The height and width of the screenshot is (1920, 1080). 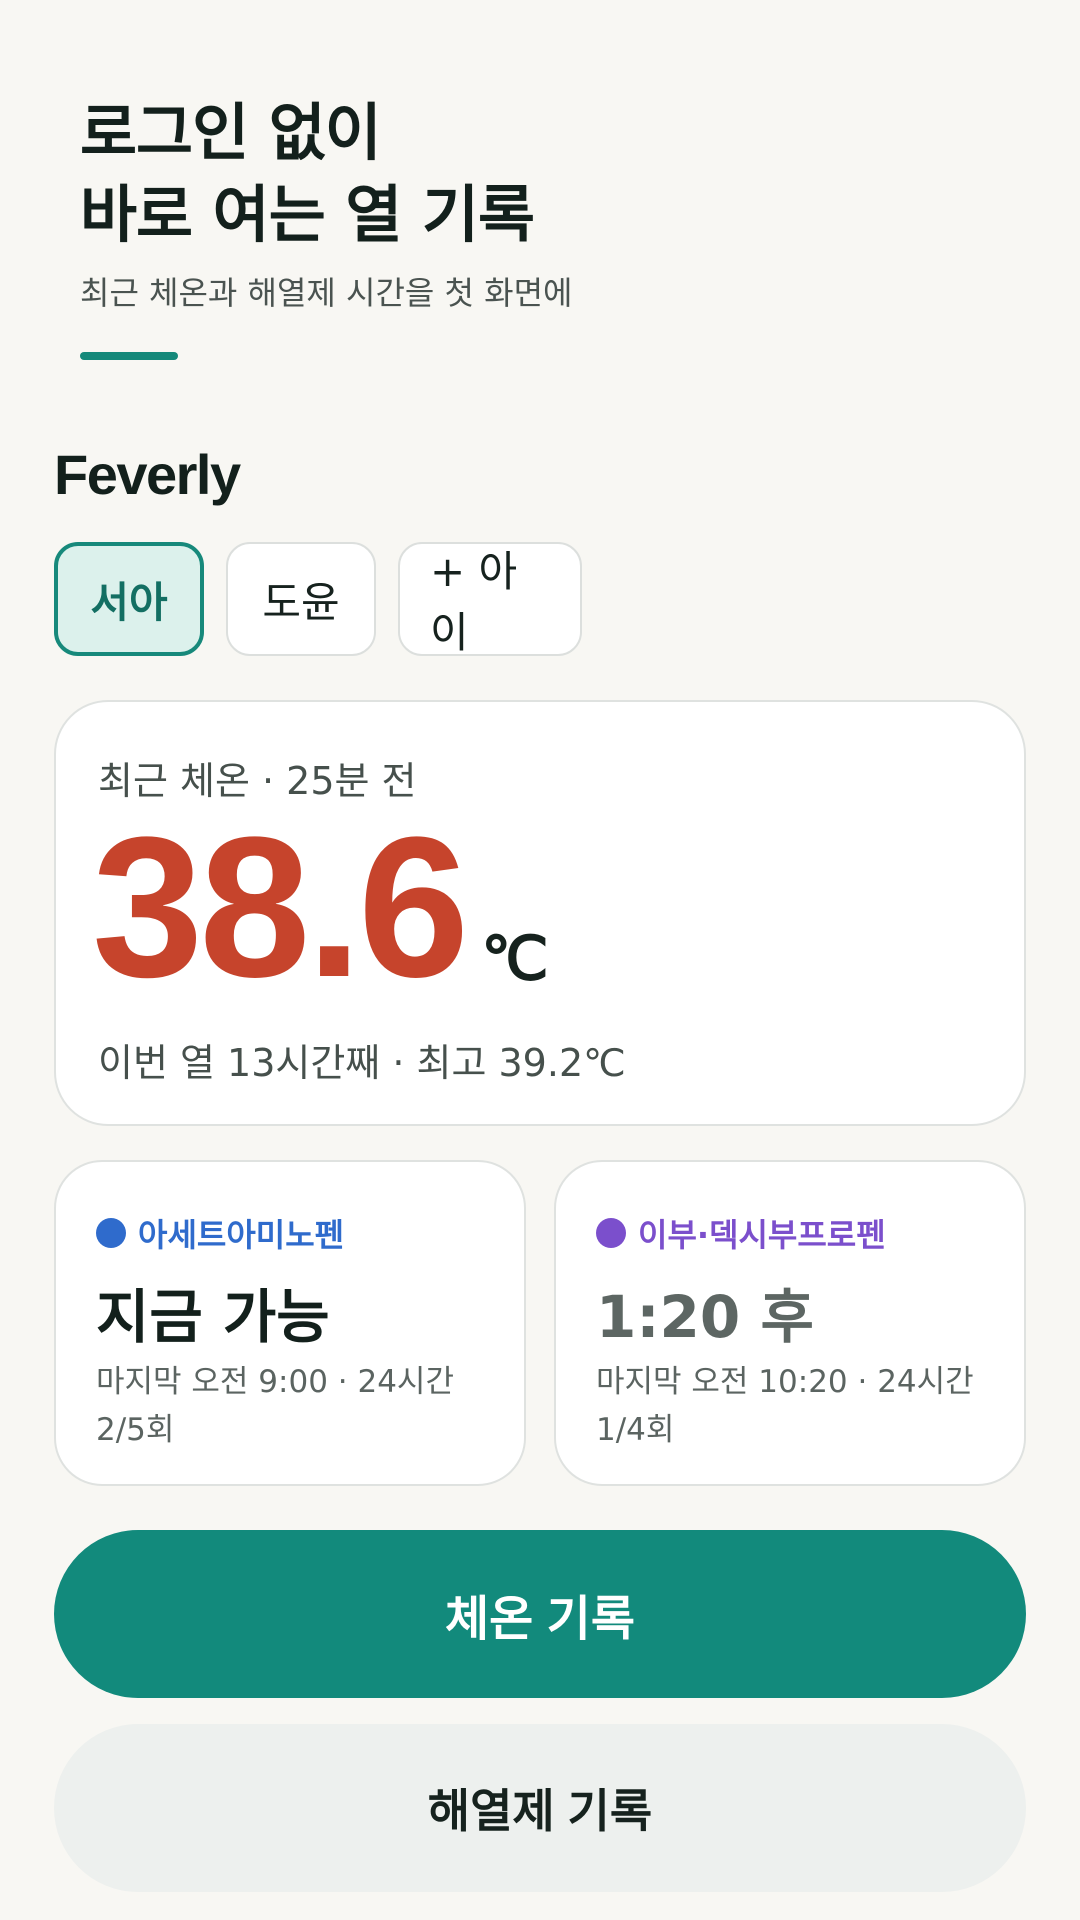 I want to click on medication-detail: 마지막 오전 10:20 · 24시간 1/4회, so click(x=801, y=1406).